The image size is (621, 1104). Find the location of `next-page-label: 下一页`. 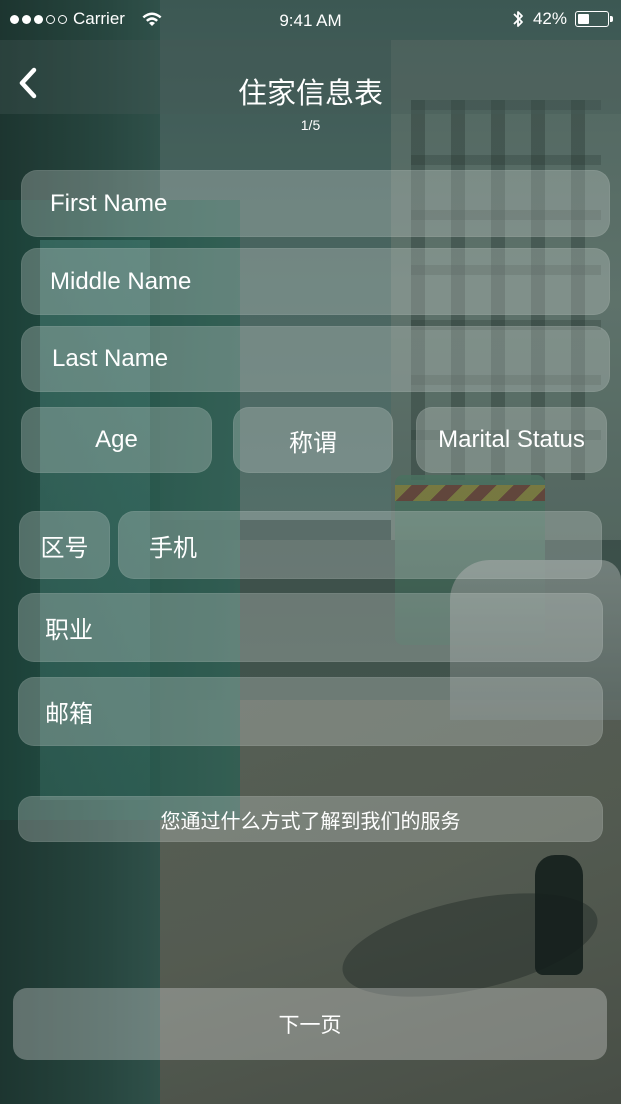

next-page-label: 下一页 is located at coordinates (310, 1025).